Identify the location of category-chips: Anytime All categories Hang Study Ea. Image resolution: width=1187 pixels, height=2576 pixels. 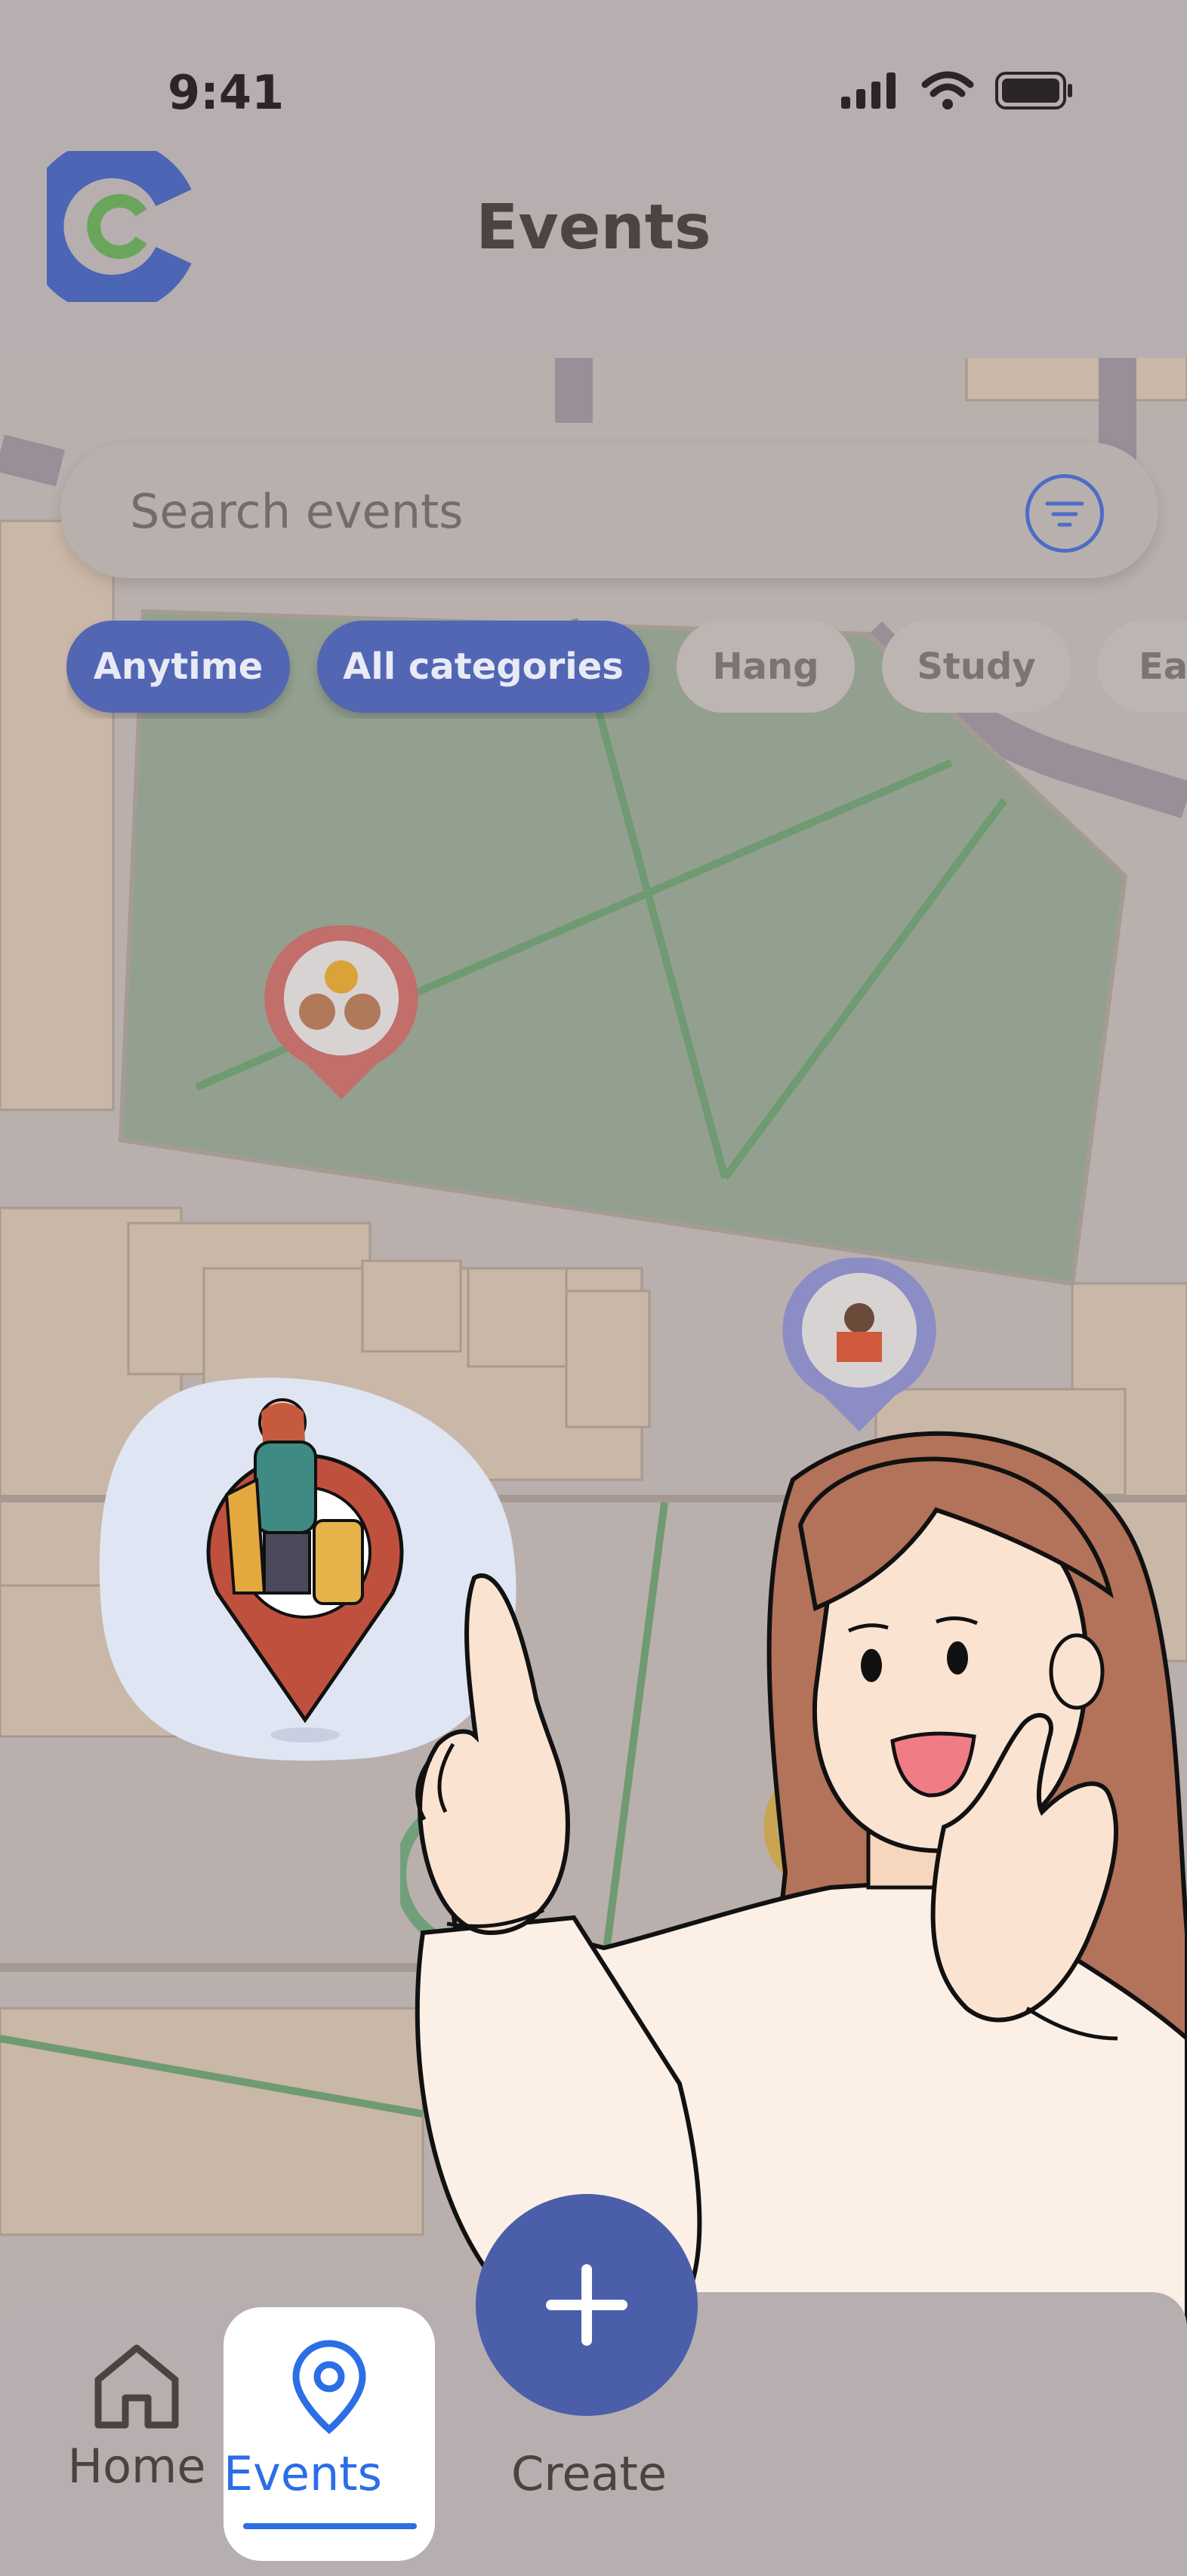
(627, 670).